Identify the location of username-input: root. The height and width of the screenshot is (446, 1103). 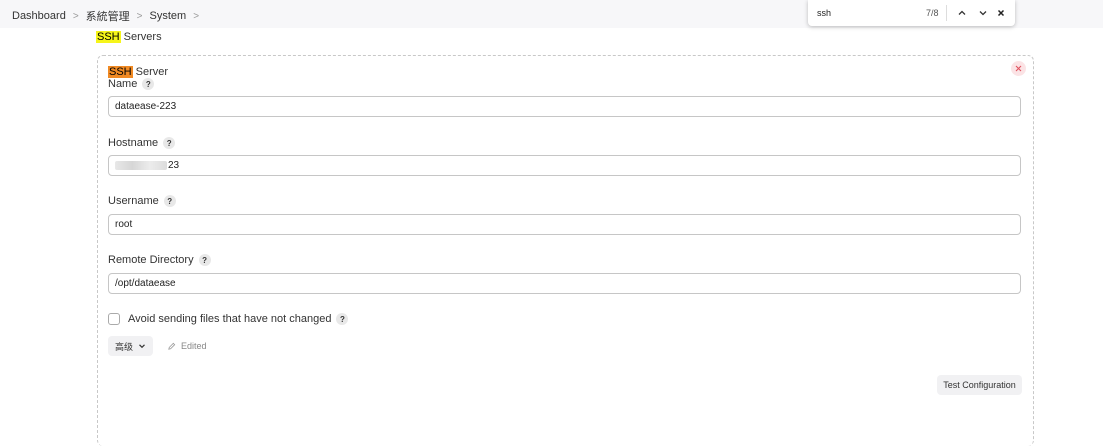
(564, 224).